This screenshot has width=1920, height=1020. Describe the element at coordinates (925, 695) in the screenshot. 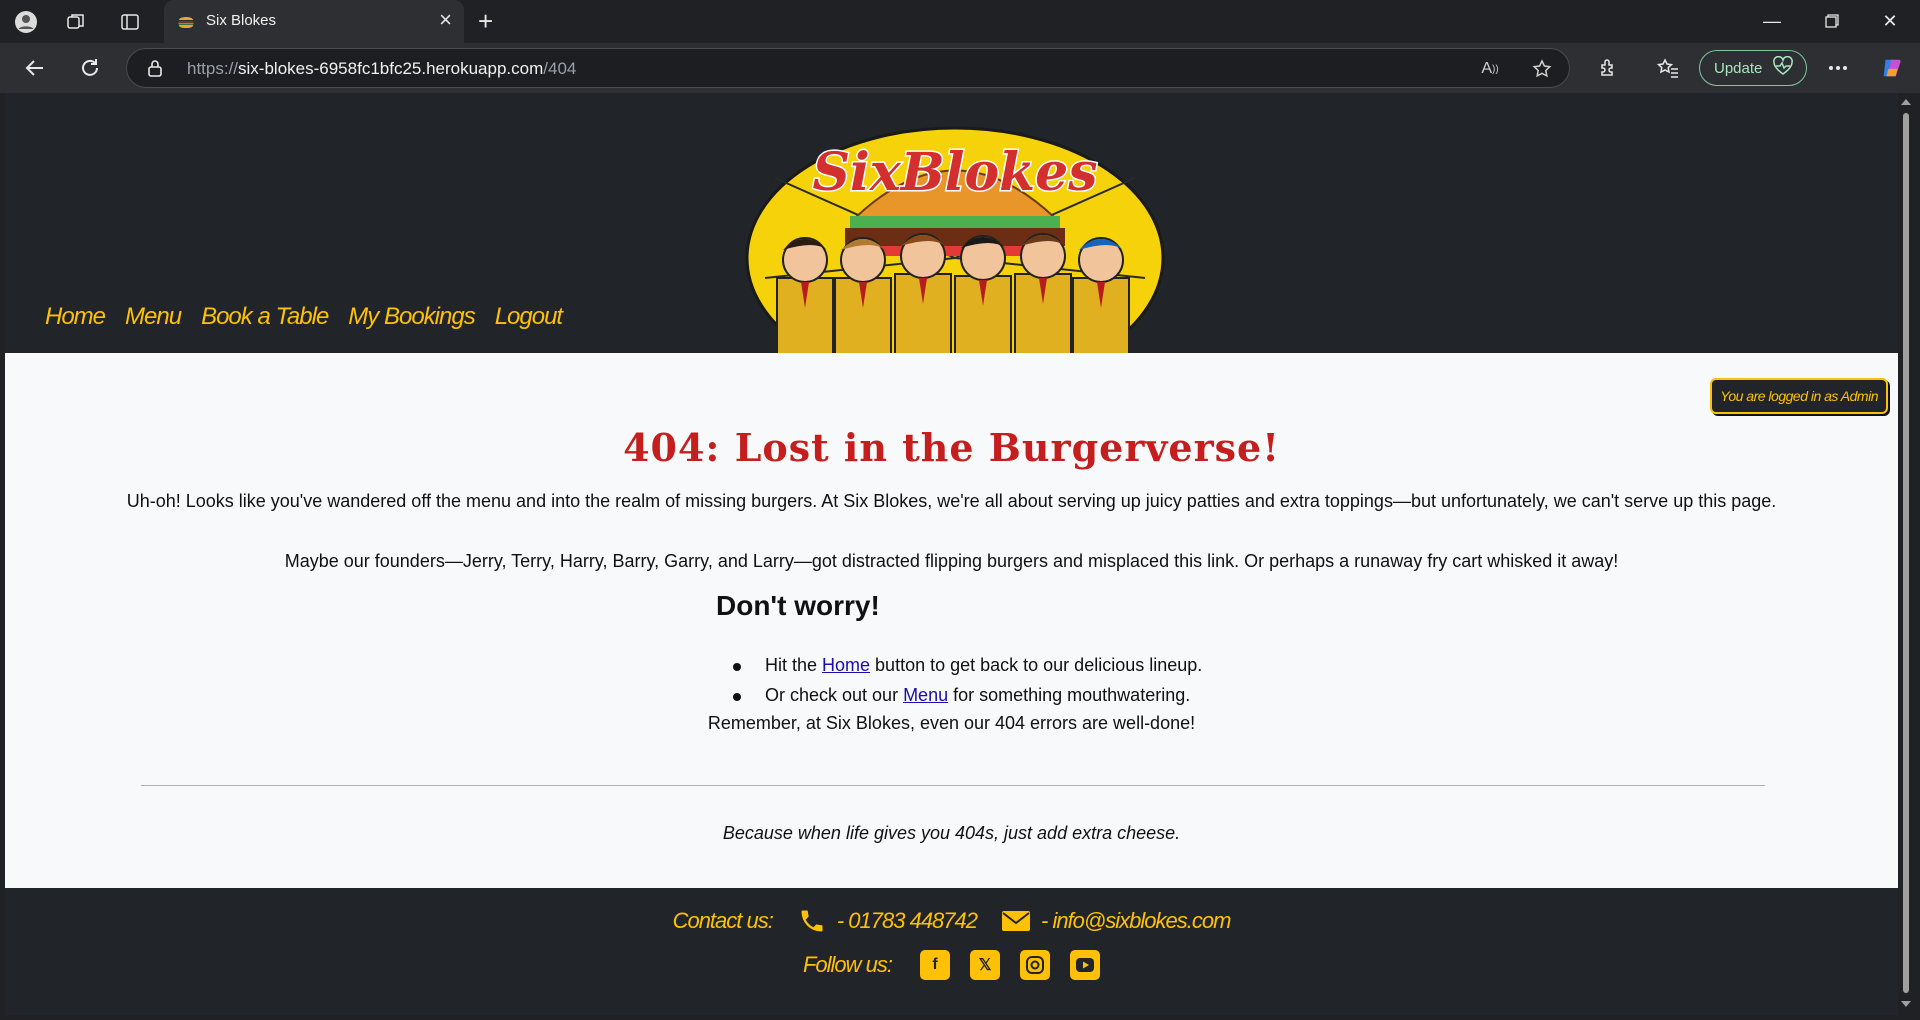

I see `menu-link: Menu` at that location.